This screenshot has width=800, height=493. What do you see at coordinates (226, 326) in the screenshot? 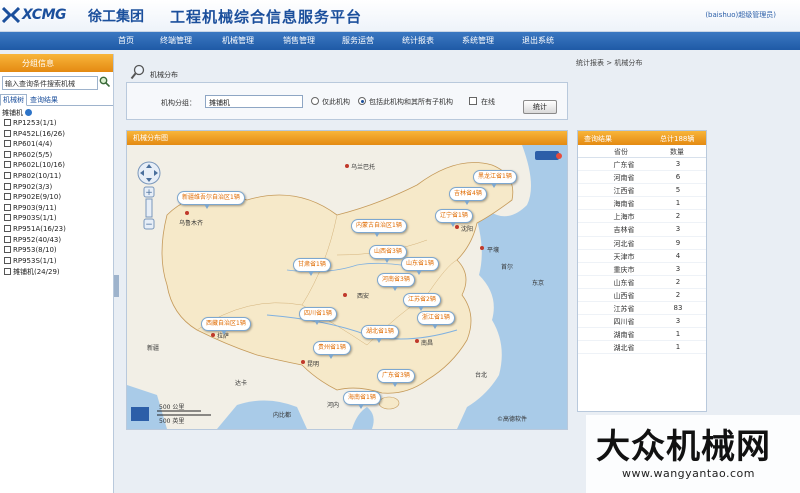
I see `map-marker-bubble: 西藏自治区1辆` at bounding box center [226, 326].